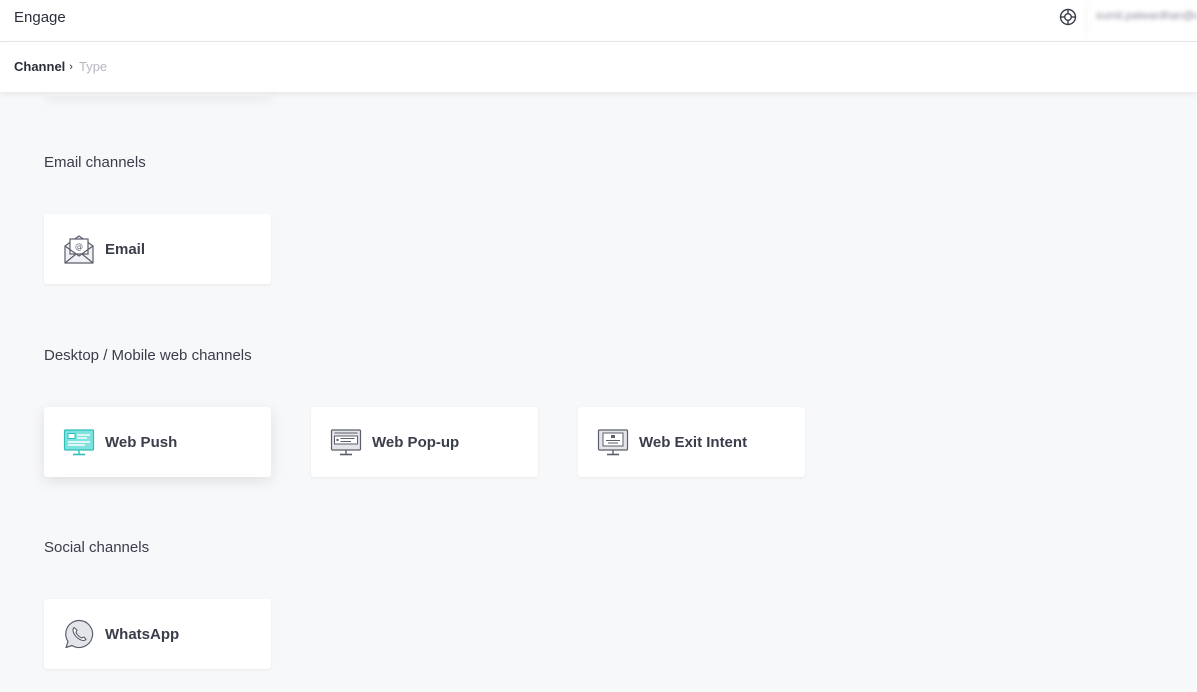  What do you see at coordinates (598, 67) in the screenshot?
I see `breadcrumb-bar: Channel › Type` at bounding box center [598, 67].